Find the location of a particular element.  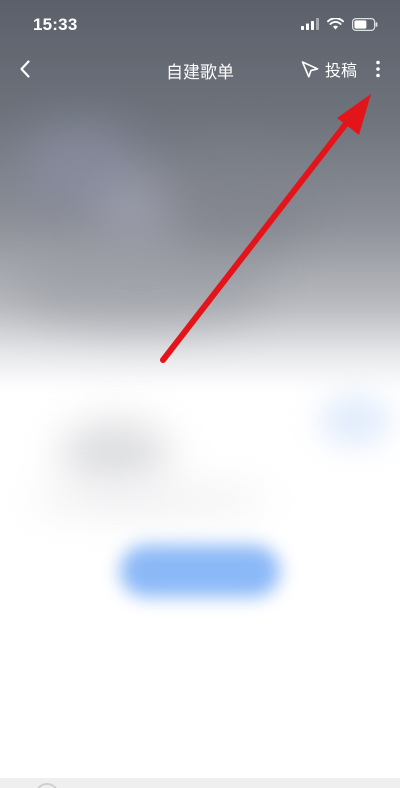

more-vertical-icon is located at coordinates (378, 69).